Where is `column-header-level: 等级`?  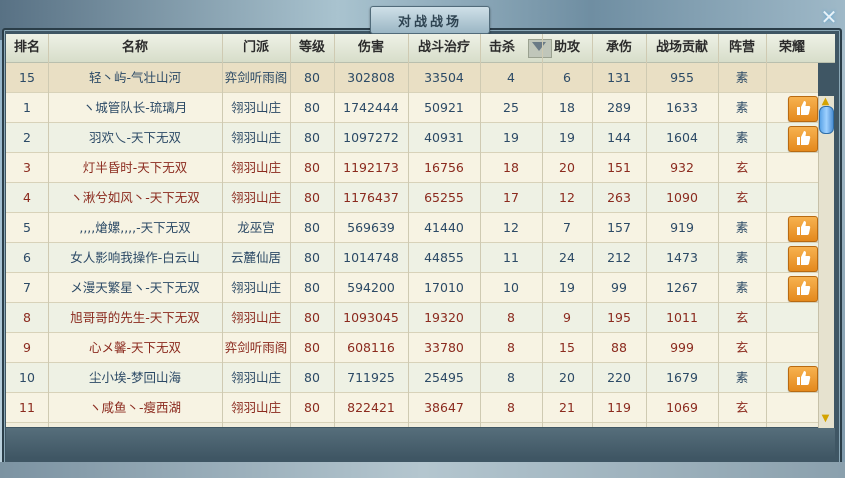
column-header-level: 等级 is located at coordinates (312, 48).